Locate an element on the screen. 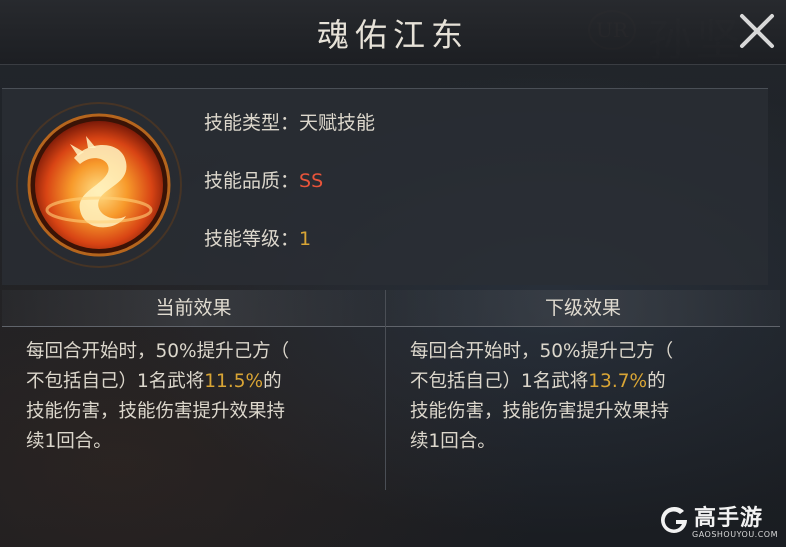  skill-type-label: 技能类型： is located at coordinates (252, 123).